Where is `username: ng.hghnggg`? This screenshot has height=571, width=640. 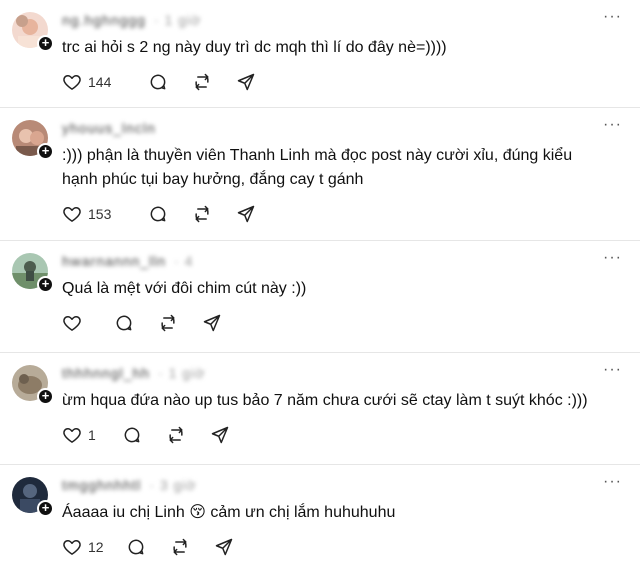 username: ng.hghnggg is located at coordinates (104, 20).